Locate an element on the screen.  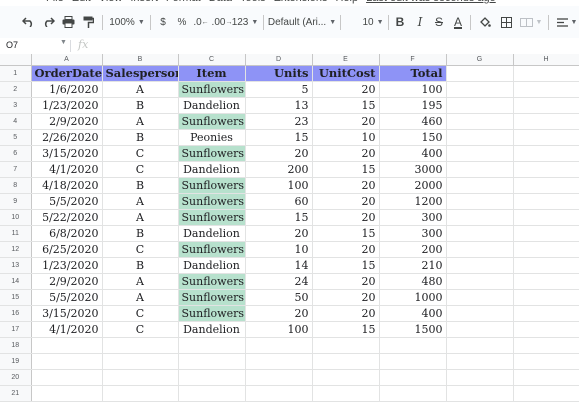
cell: 460 is located at coordinates (413, 121).